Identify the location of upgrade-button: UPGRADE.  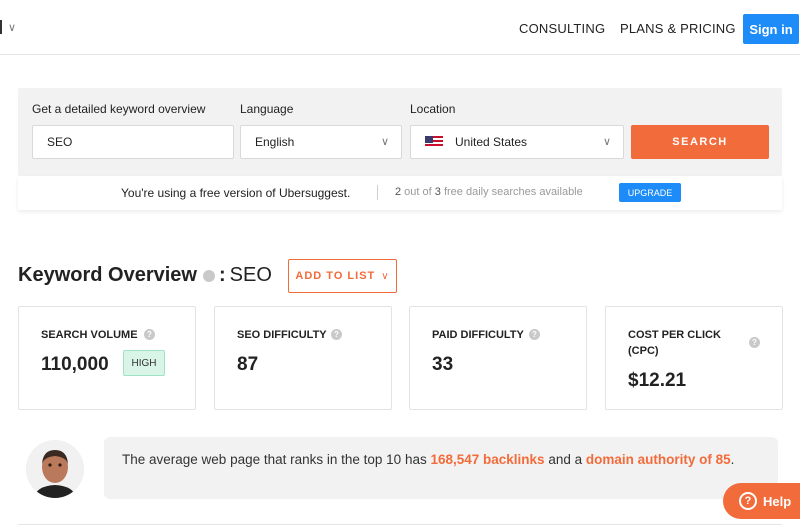
(650, 192).